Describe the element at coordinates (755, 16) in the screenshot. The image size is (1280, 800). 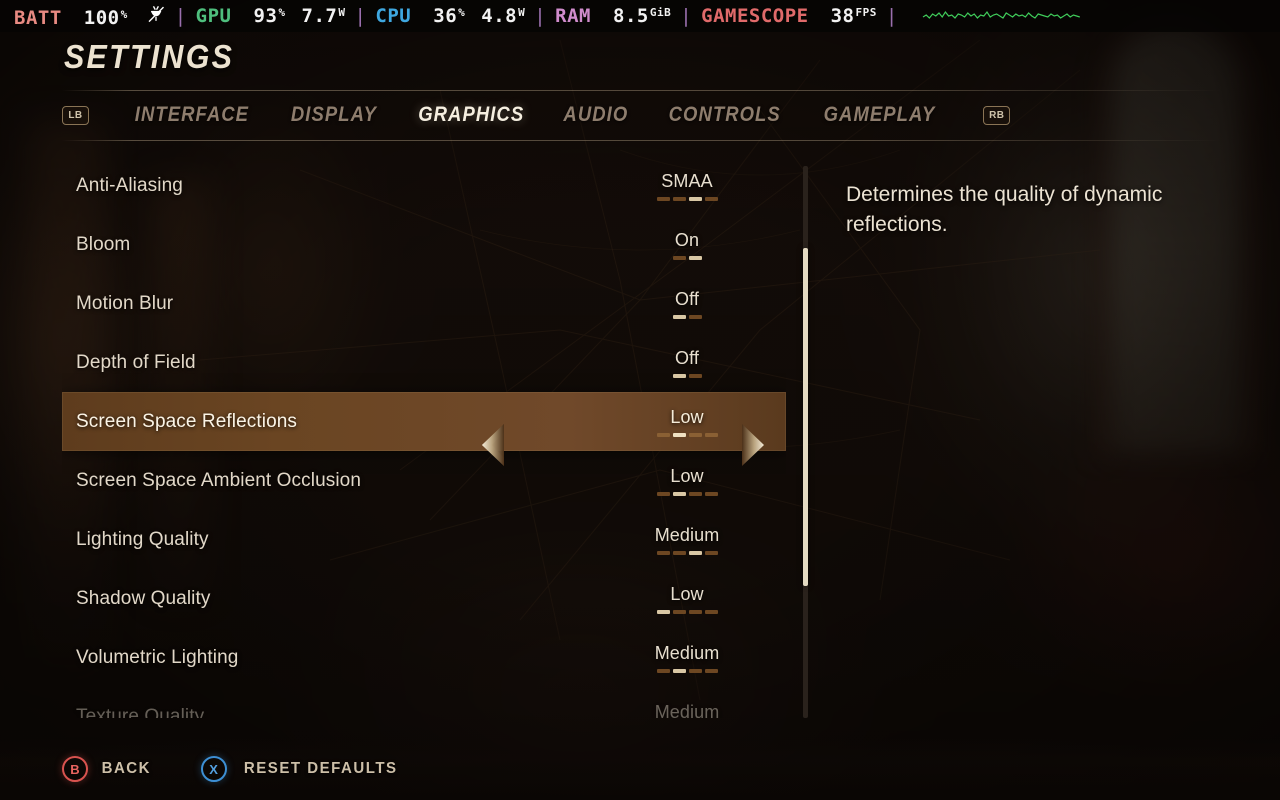
I see `perf-metric-label: GAMESCOPE` at that location.